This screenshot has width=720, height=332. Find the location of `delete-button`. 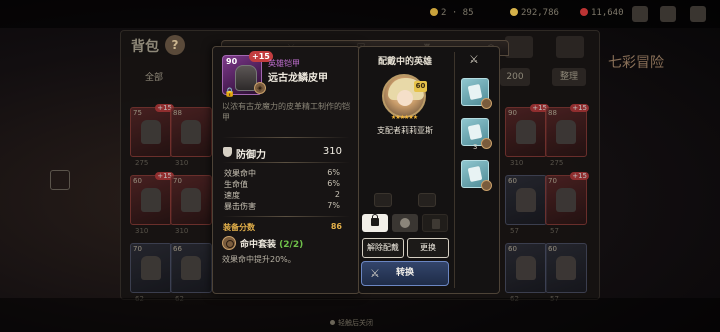

delete-button is located at coordinates (435, 223).